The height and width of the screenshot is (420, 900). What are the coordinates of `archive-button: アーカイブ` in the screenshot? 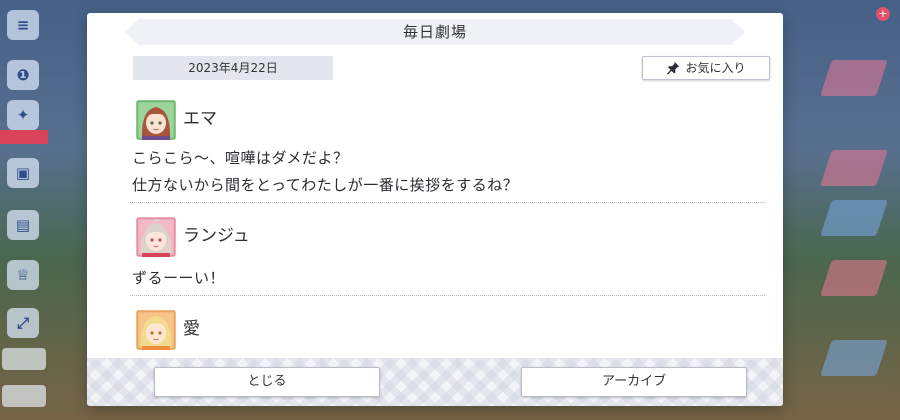 It's located at (634, 382).